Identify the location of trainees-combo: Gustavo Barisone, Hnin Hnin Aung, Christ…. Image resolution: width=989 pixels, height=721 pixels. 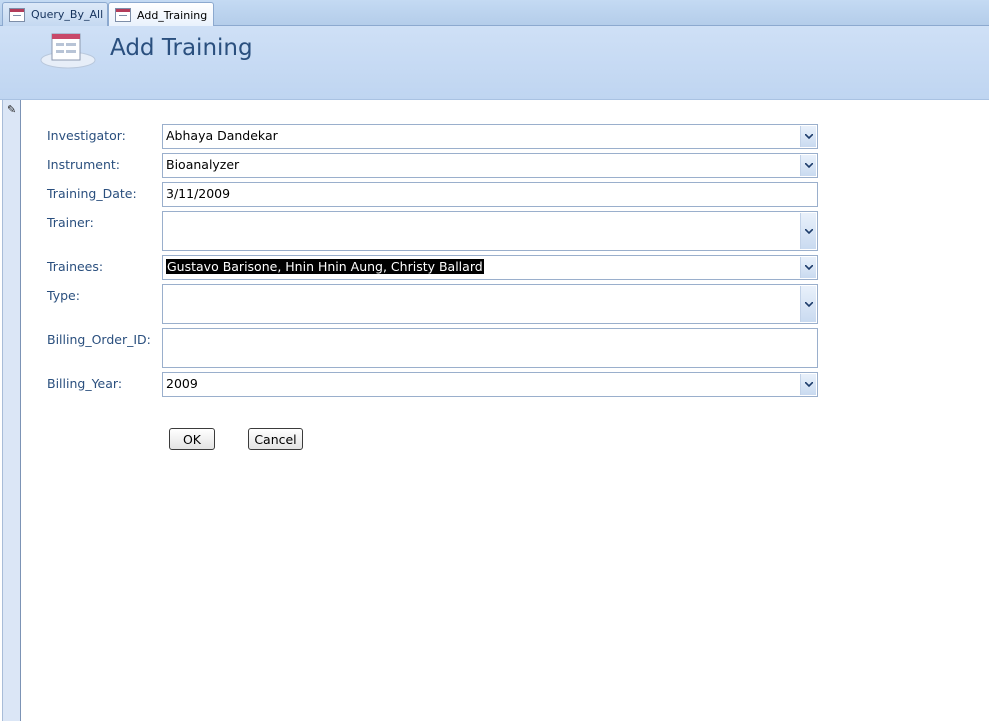
(490, 267).